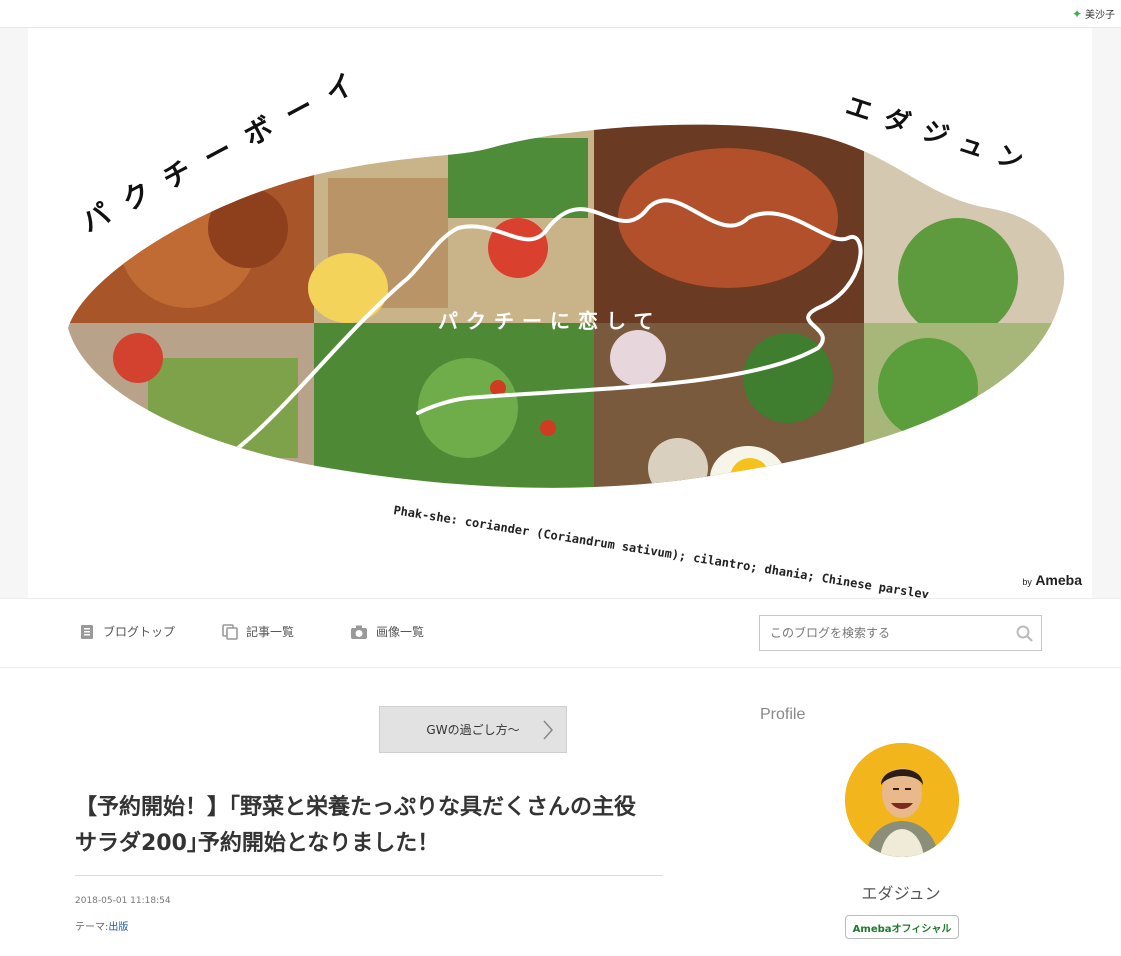 The height and width of the screenshot is (956, 1121). I want to click on ameba-logo: by Ameba, so click(1052, 580).